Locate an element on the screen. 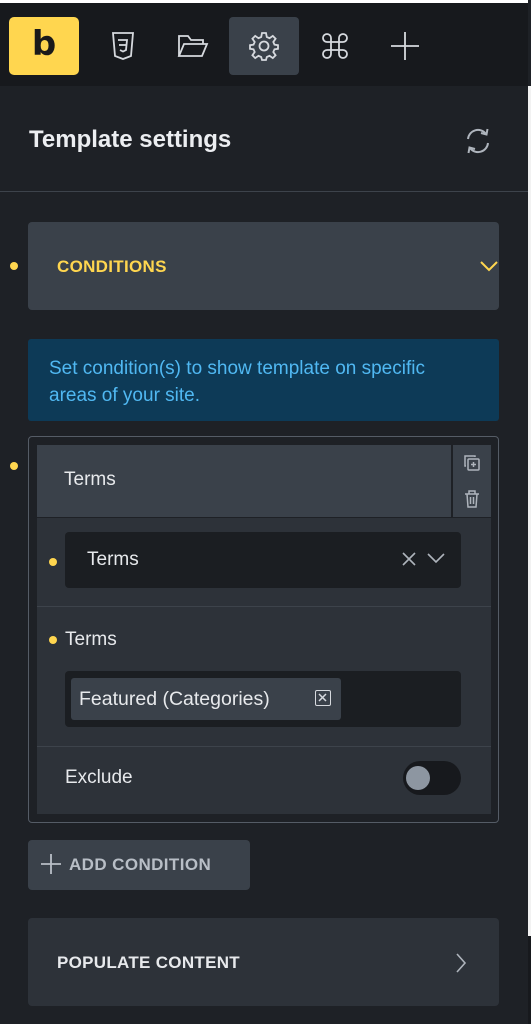  terms-select: Featured (Categories) is located at coordinates (263, 699).